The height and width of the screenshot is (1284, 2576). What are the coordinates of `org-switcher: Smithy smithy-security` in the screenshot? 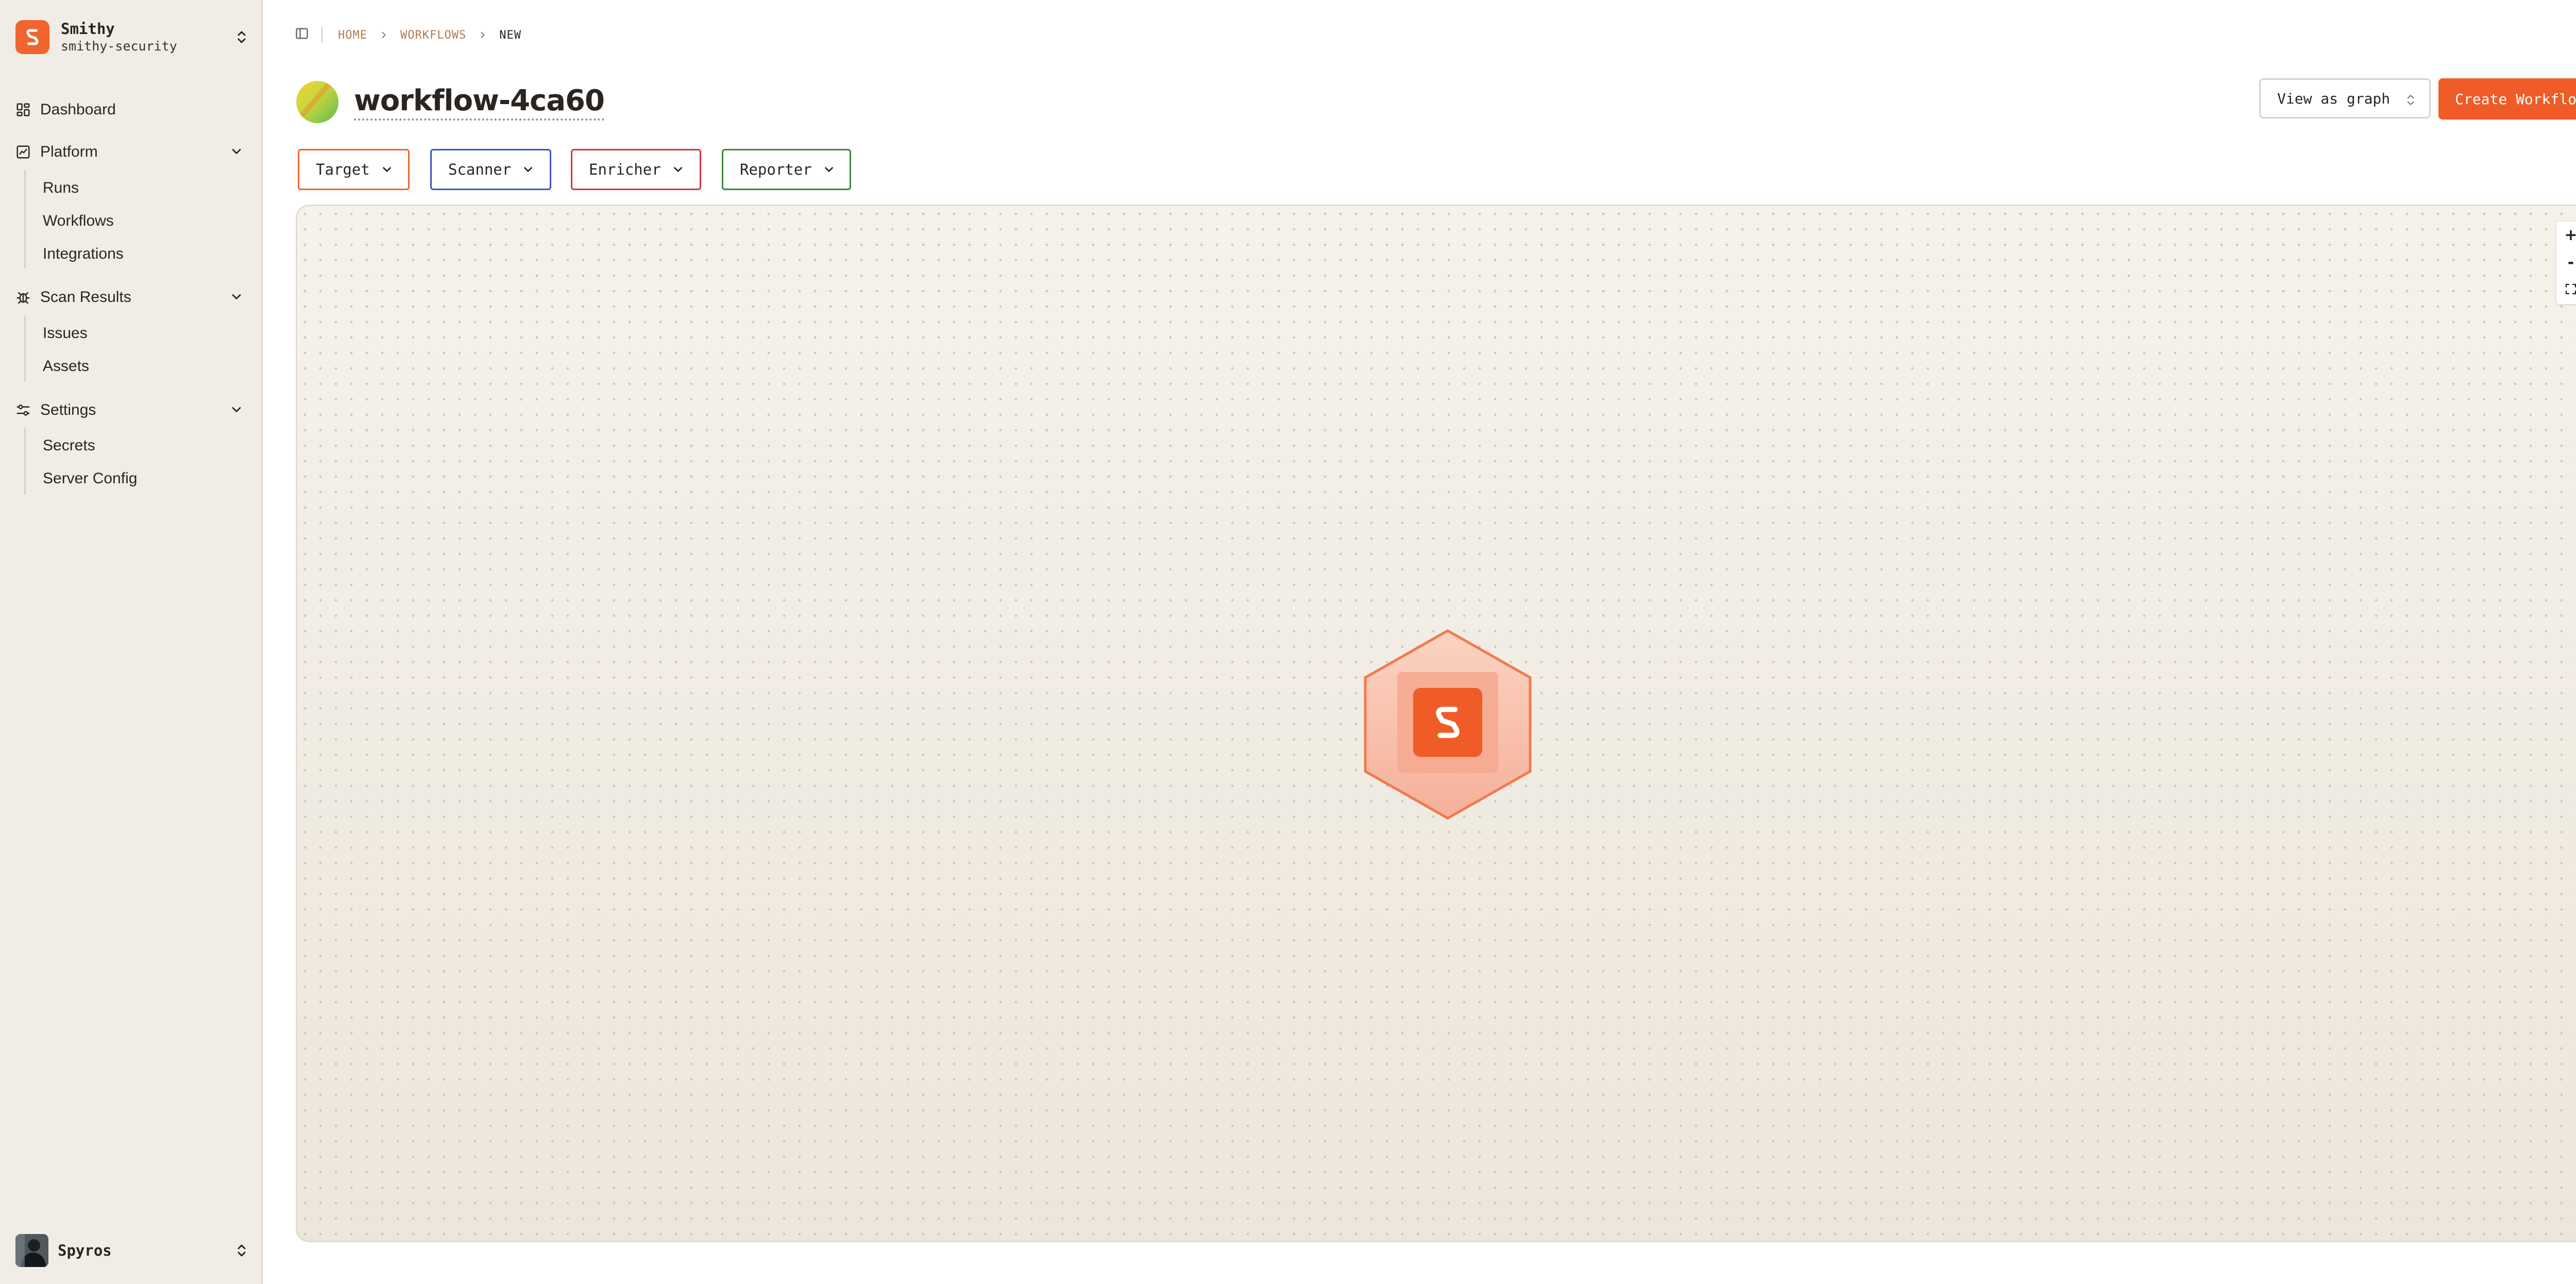 It's located at (133, 37).